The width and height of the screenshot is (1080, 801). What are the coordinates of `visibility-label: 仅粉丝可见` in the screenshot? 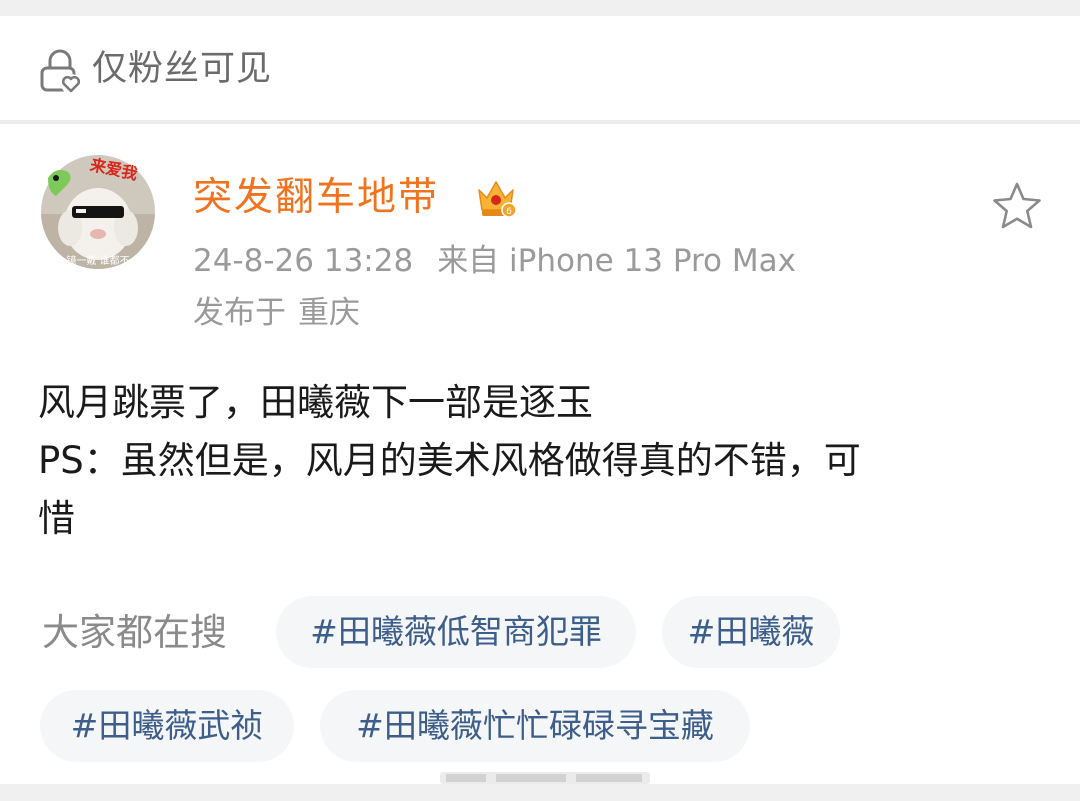 It's located at (182, 69).